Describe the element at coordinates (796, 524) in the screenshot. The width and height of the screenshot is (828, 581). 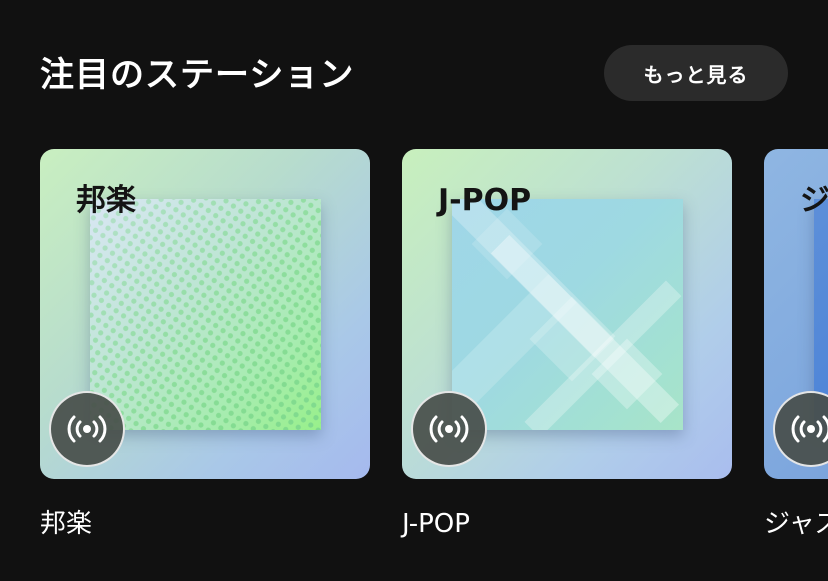
I see `station-title: ジャズ` at that location.